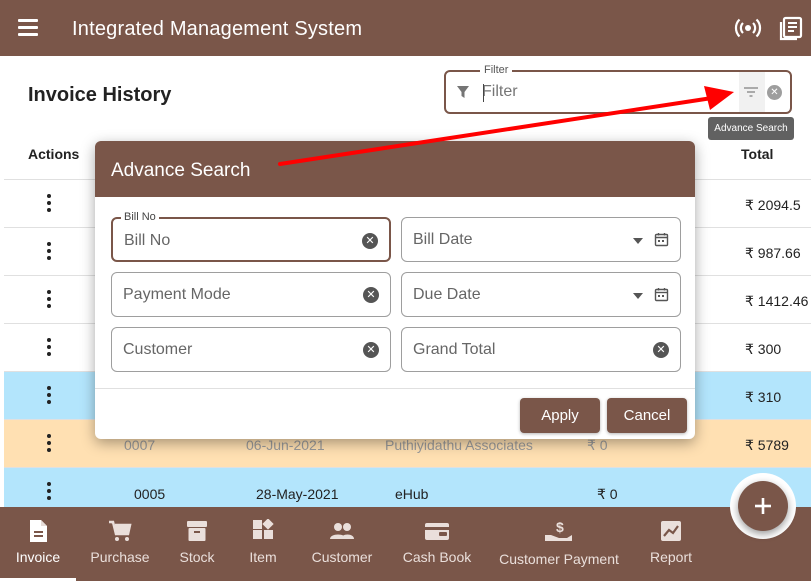  Describe the element at coordinates (140, 217) in the screenshot. I see `bill-no-legend: Bill No` at that location.